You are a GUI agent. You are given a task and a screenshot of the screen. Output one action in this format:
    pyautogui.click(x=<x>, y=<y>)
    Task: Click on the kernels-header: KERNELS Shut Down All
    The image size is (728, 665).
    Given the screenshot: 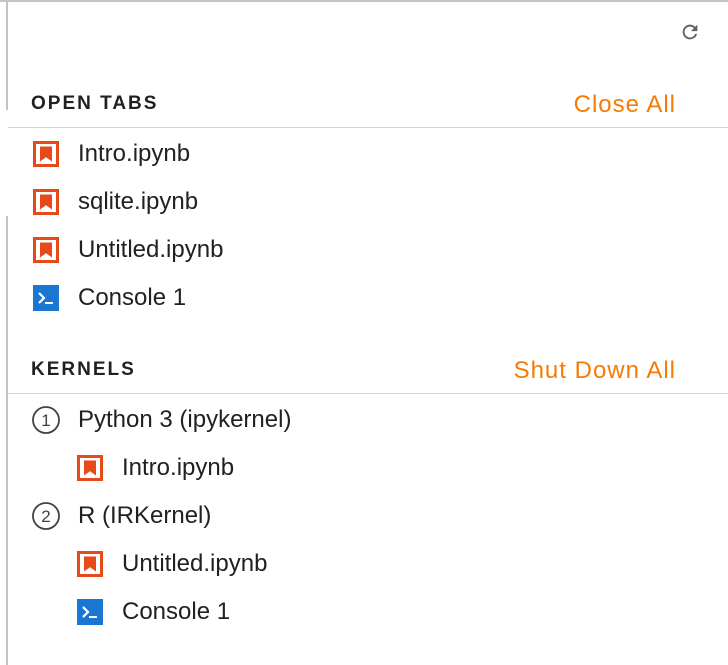 What is the action you would take?
    pyautogui.click(x=368, y=371)
    